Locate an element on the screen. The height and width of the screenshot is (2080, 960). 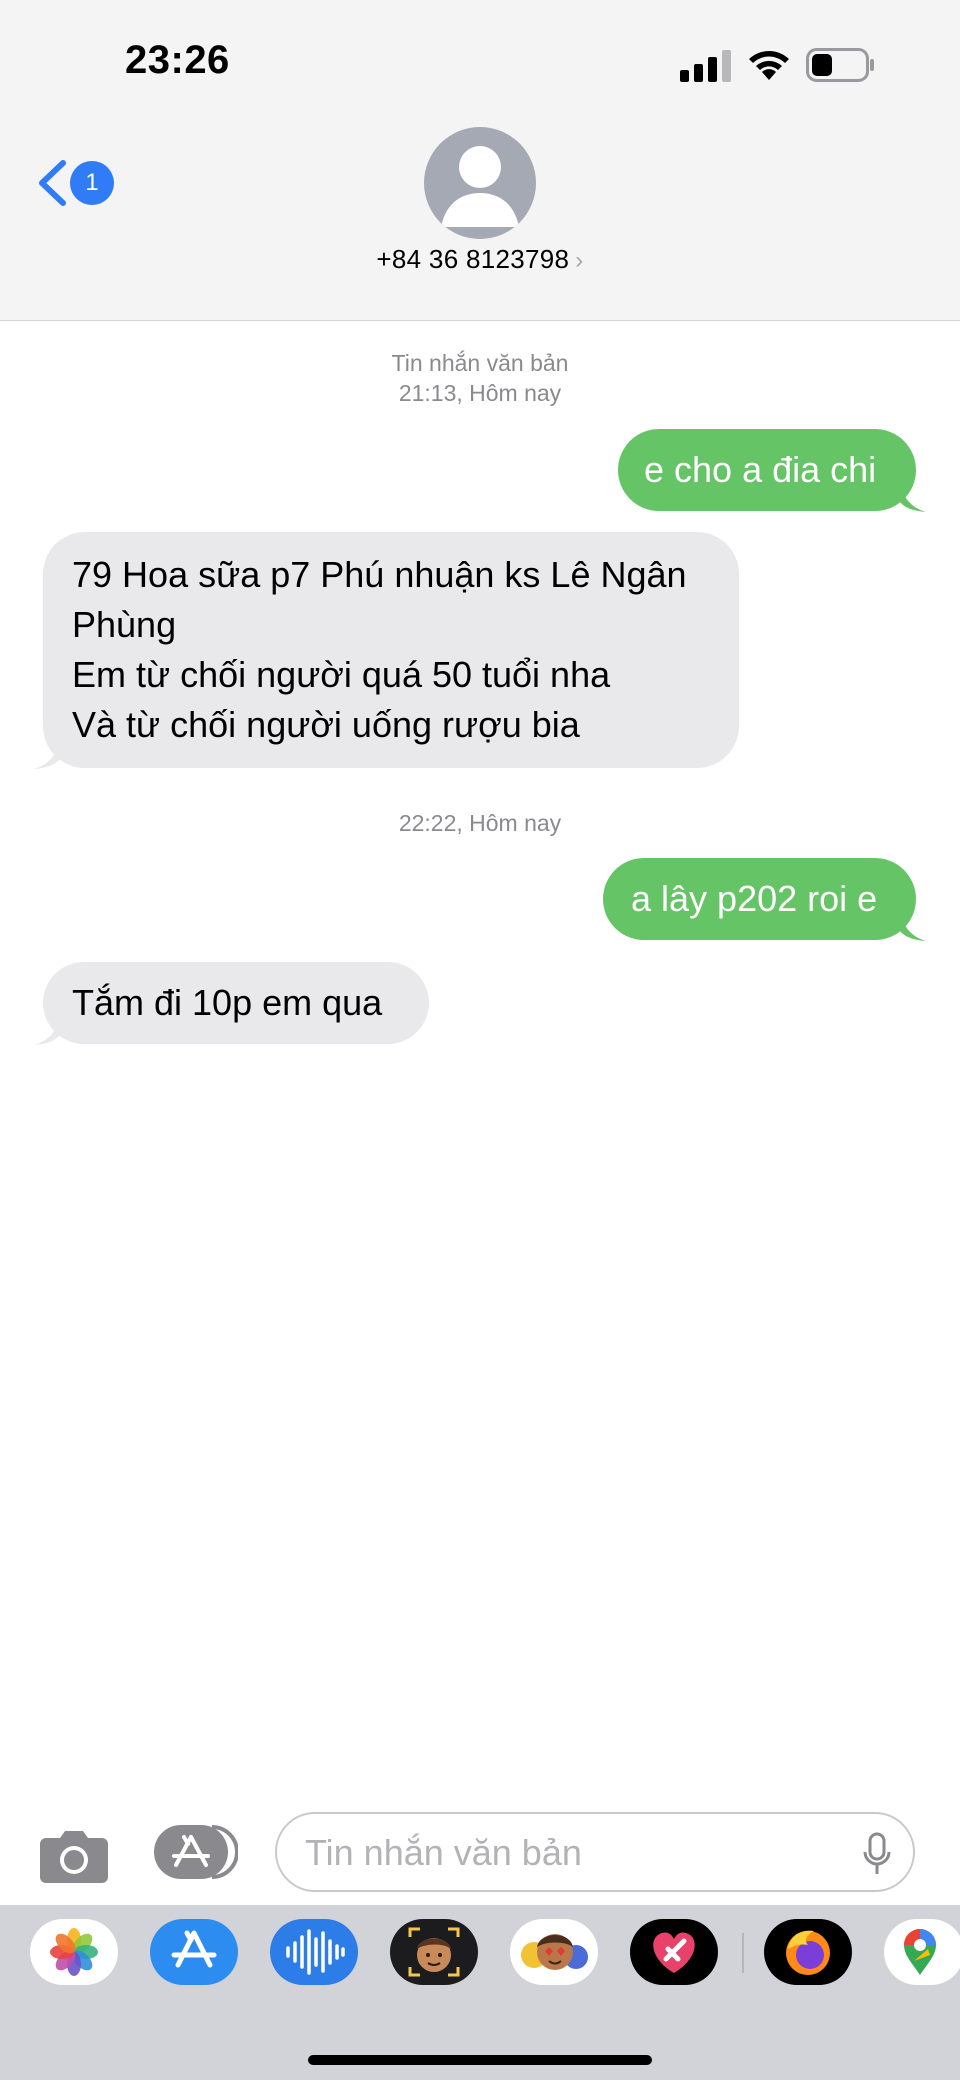
message-input: Tin nhắn văn bản is located at coordinates (595, 1852).